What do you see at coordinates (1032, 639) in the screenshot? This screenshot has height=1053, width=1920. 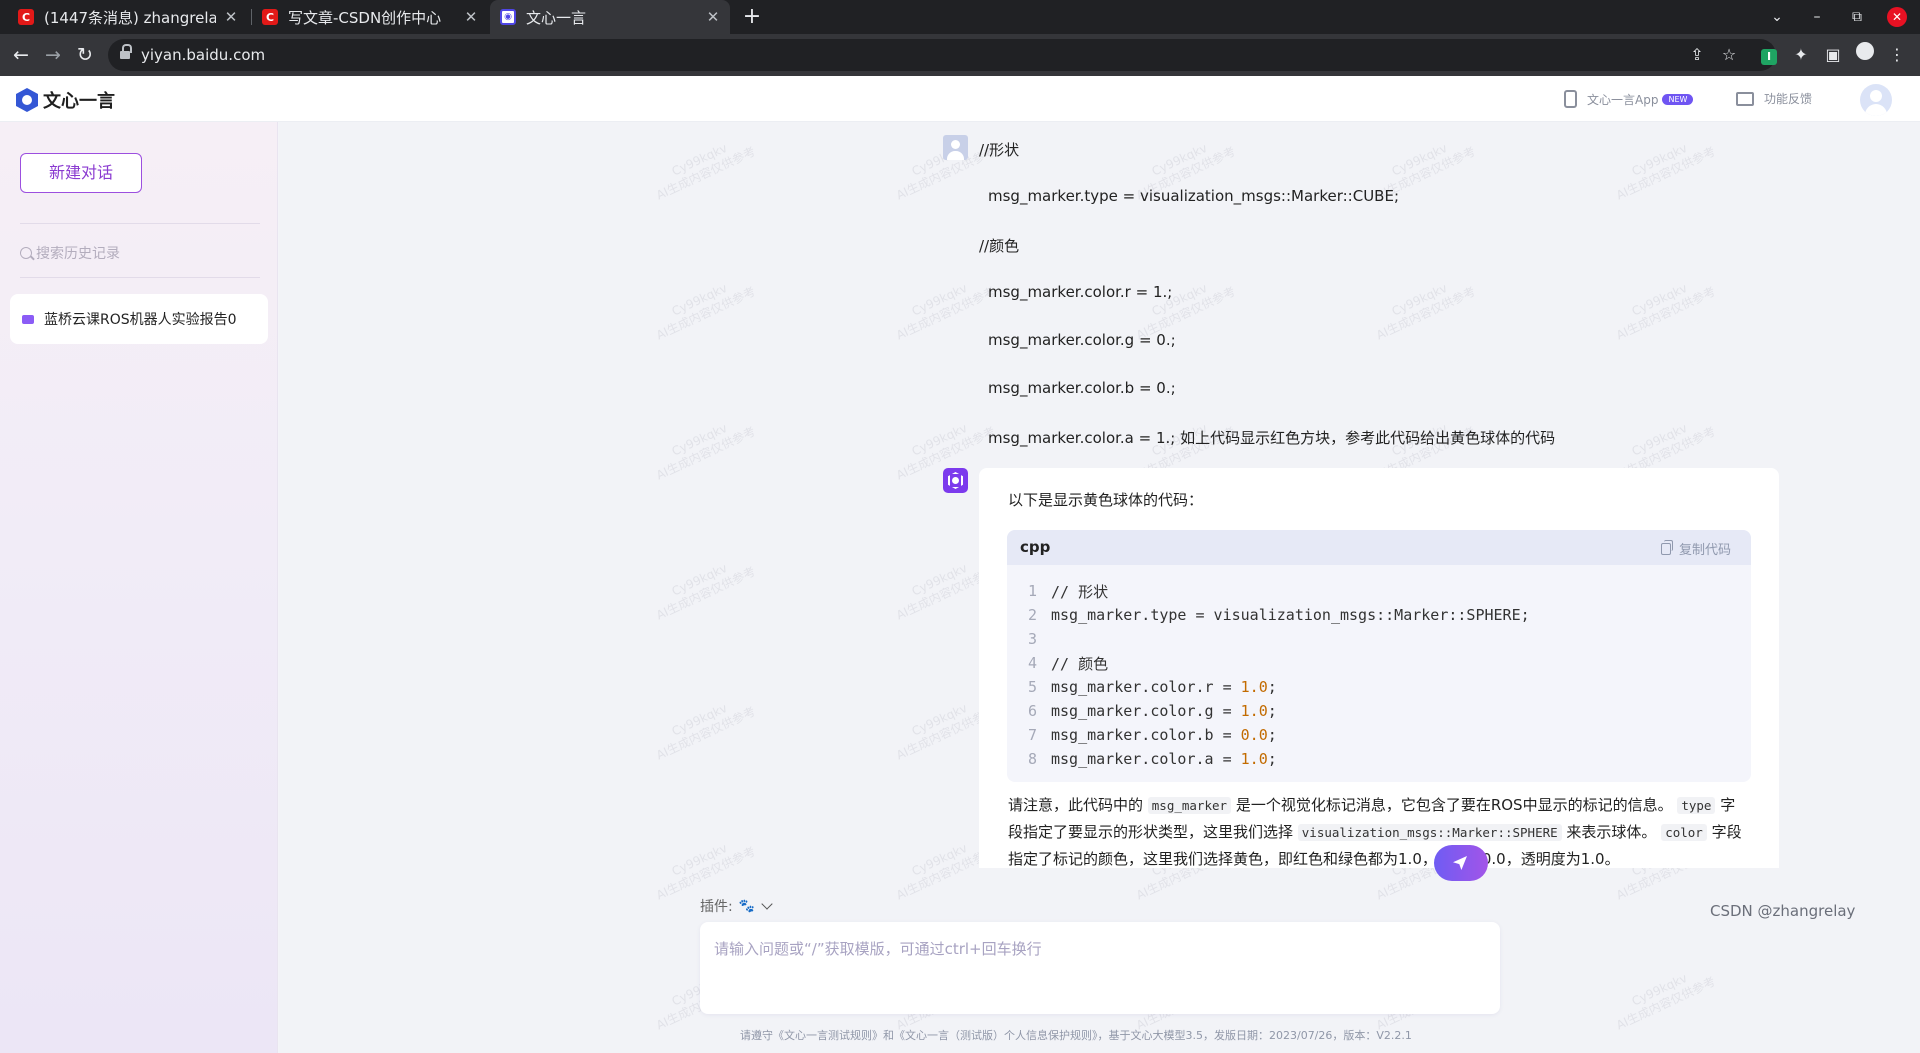 I see `line-number: 3` at bounding box center [1032, 639].